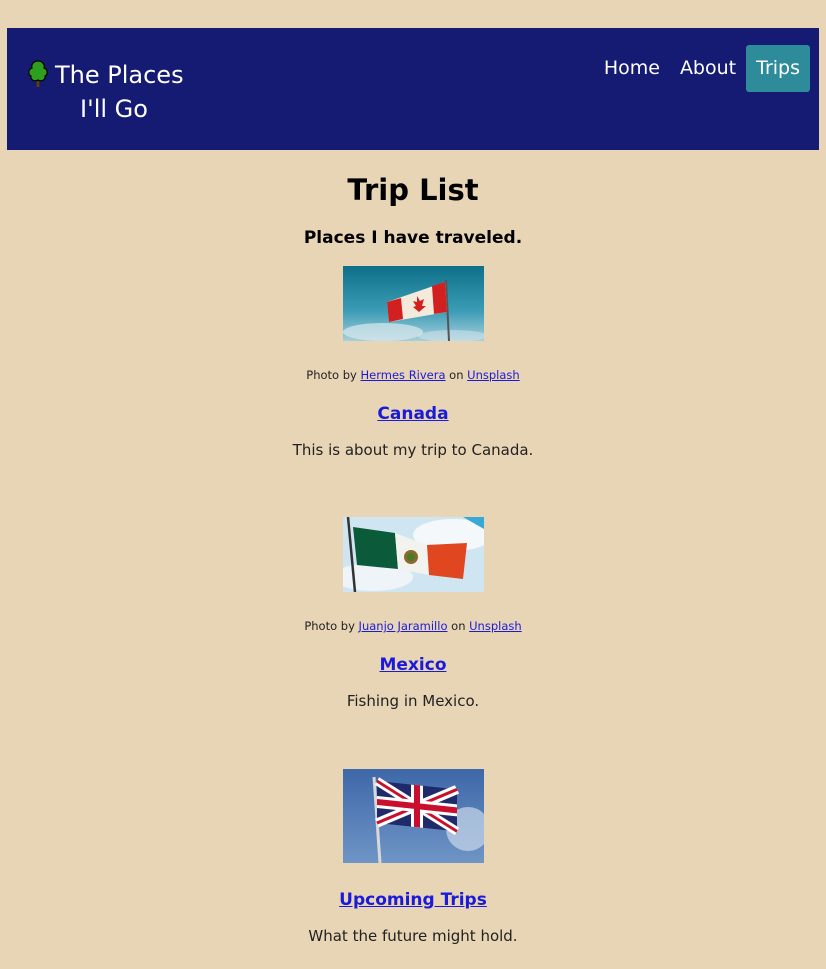 This screenshot has width=826, height=969. Describe the element at coordinates (403, 375) in the screenshot. I see `photographer-link: Hermes Rivera` at that location.